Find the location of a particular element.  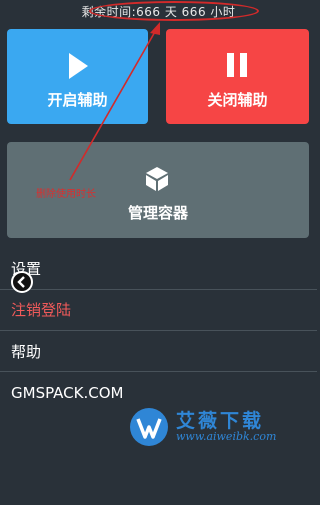

back-arrow-icon is located at coordinates (21, 282).